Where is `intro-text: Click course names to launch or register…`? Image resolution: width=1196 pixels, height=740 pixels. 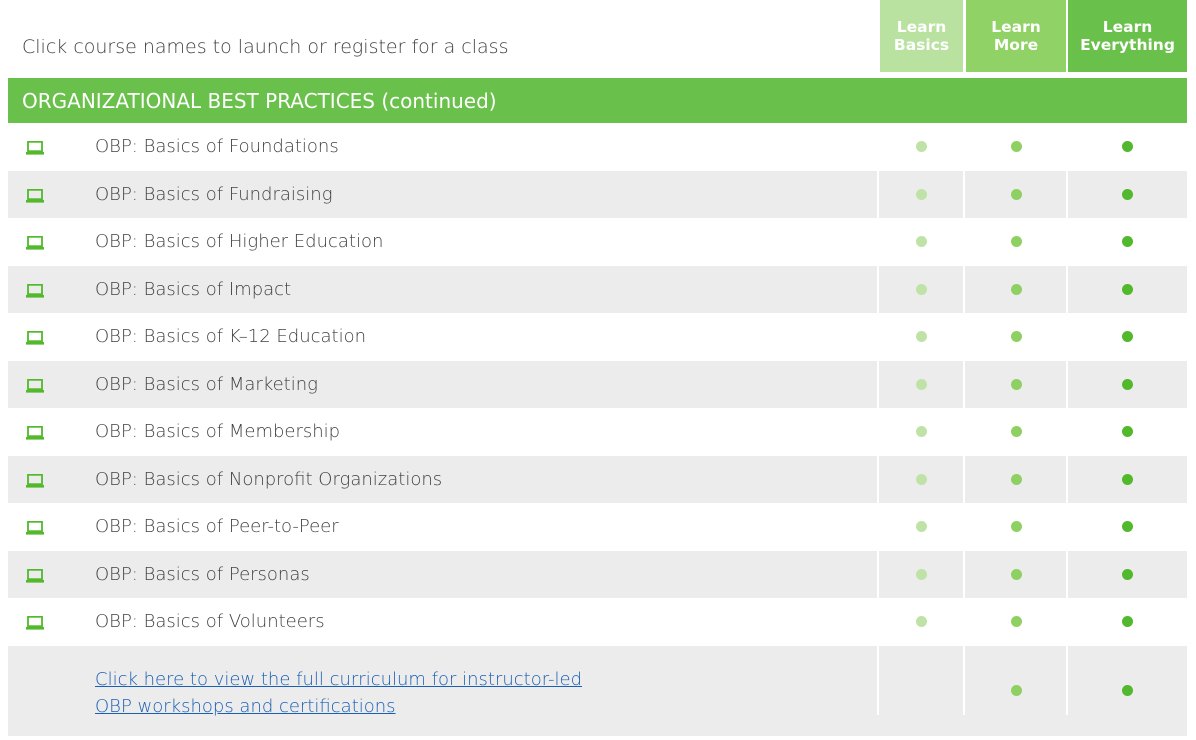 intro-text: Click course names to launch or register… is located at coordinates (265, 47).